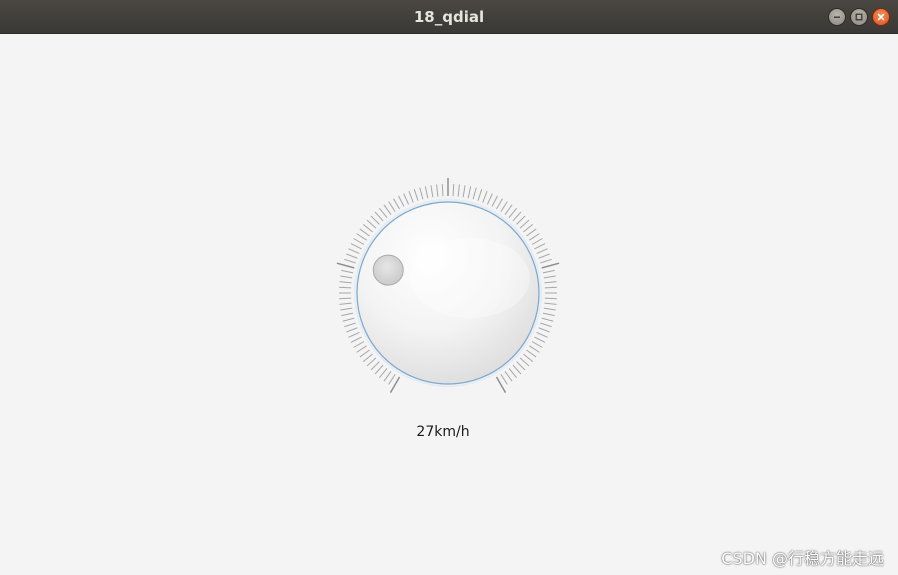 Image resolution: width=898 pixels, height=575 pixels. Describe the element at coordinates (388, 270) in the screenshot. I see `dial-handle` at that location.